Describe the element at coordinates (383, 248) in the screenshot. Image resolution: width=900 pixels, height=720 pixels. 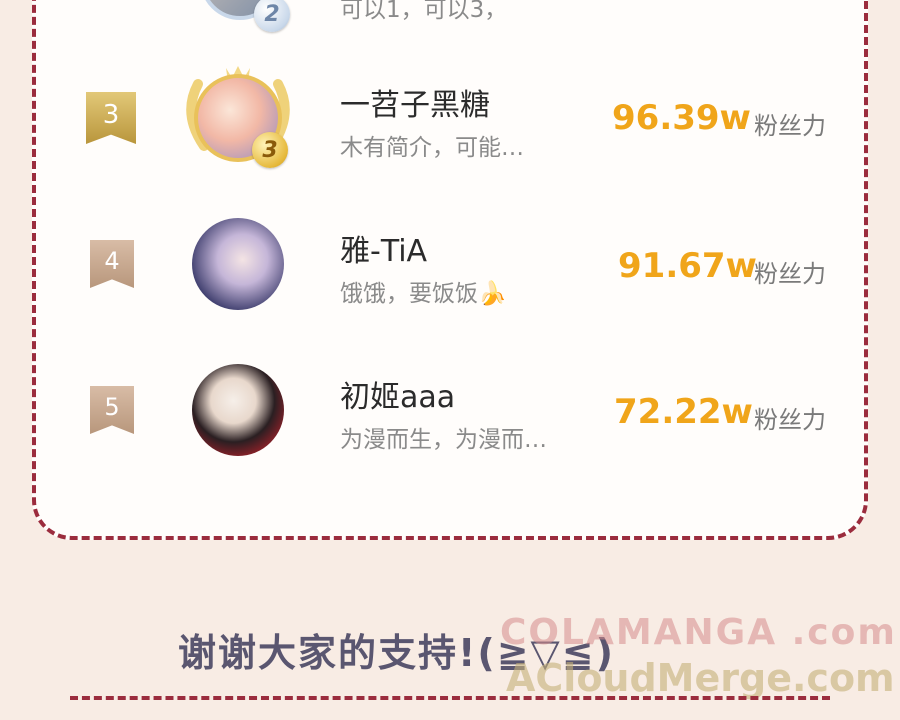
I see `user-name: 雅-TiA` at that location.